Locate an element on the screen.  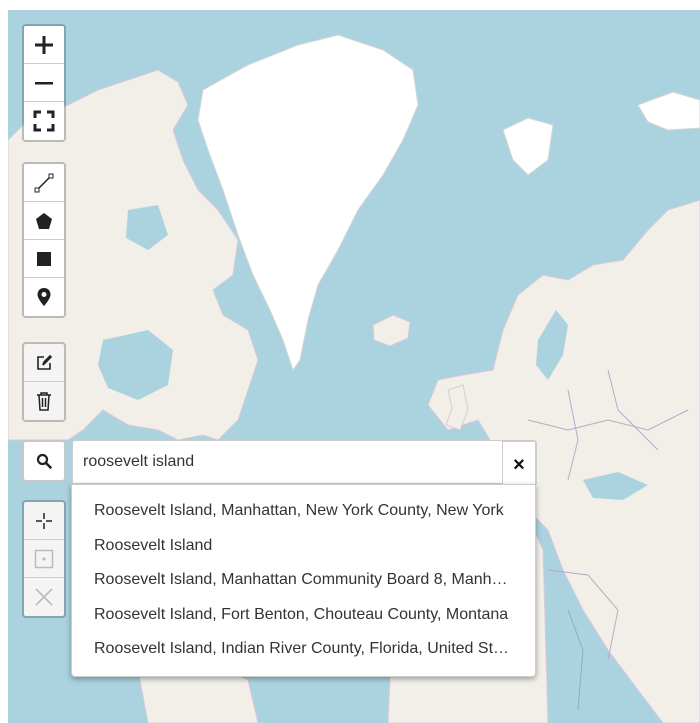
fullscreen-button is located at coordinates (44, 121).